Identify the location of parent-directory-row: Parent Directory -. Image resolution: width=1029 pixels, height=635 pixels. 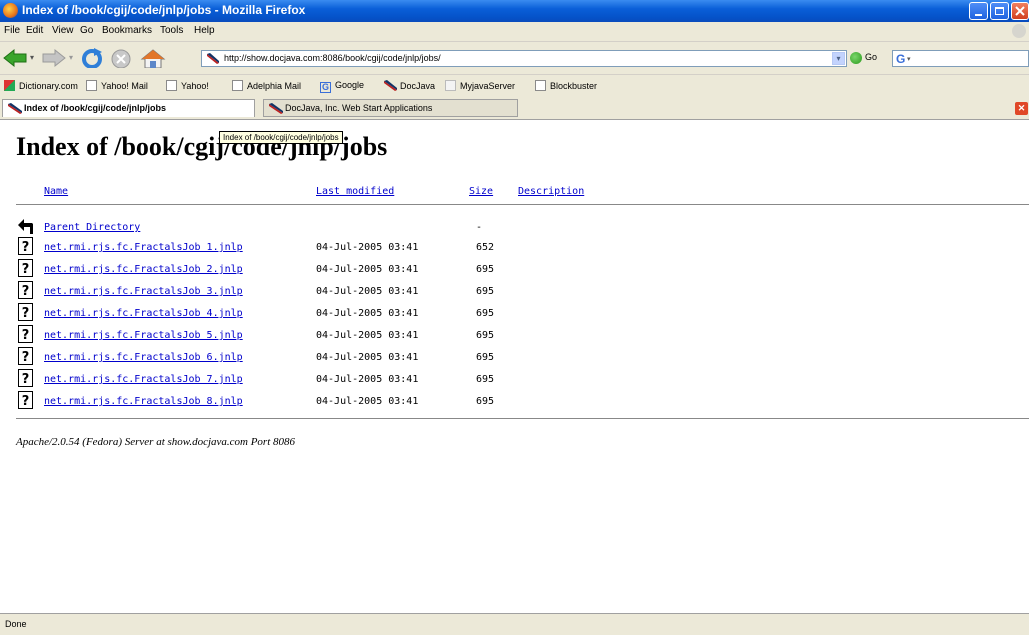
(276, 228).